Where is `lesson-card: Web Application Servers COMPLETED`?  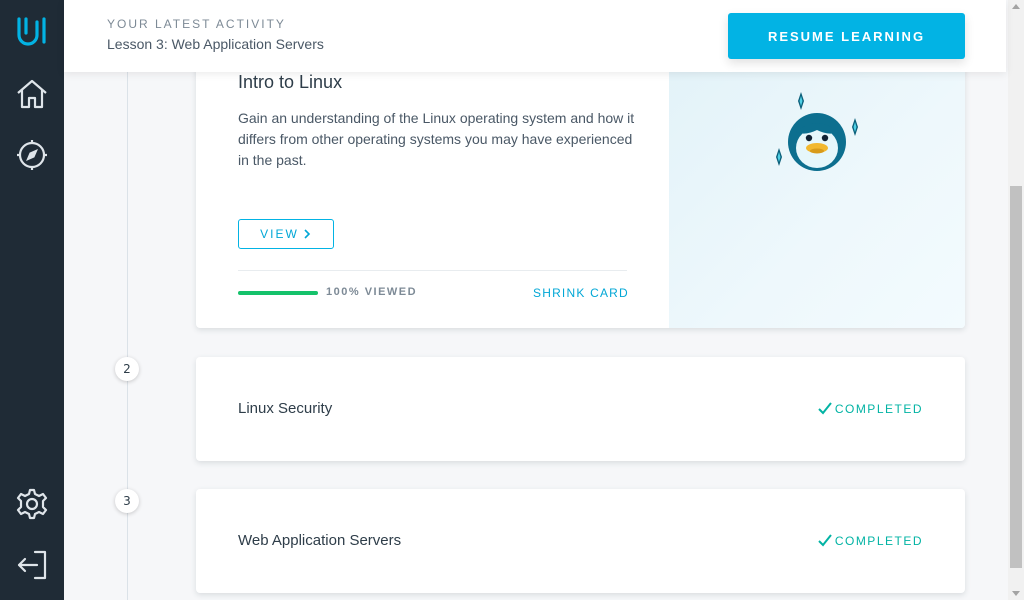 lesson-card: Web Application Servers COMPLETED is located at coordinates (580, 541).